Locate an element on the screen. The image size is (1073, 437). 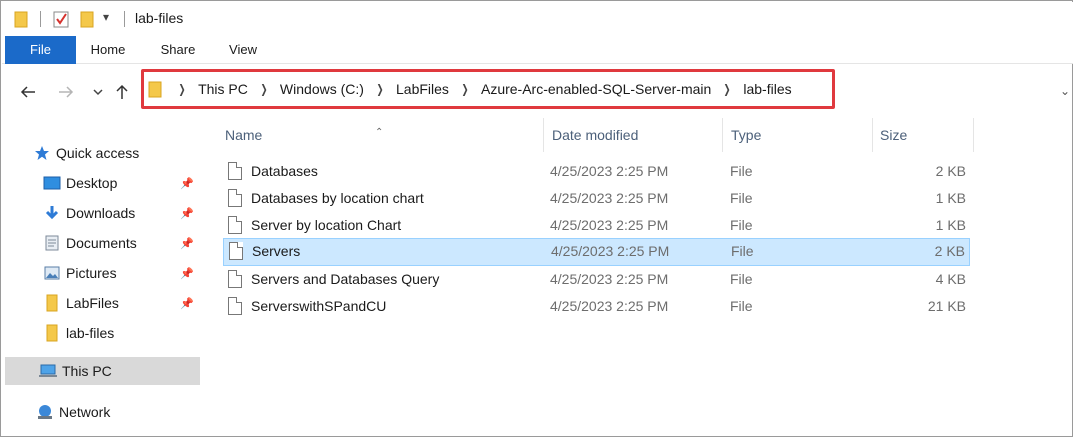
file-row-selected: Servers 4/25/2023 2:25 PM File 2 KB is located at coordinates (596, 252).